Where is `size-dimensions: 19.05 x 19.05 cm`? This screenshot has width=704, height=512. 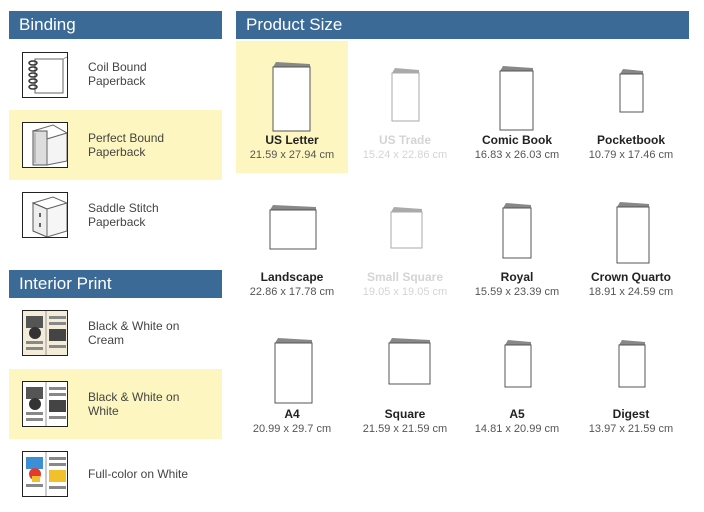 size-dimensions: 19.05 x 19.05 cm is located at coordinates (405, 292).